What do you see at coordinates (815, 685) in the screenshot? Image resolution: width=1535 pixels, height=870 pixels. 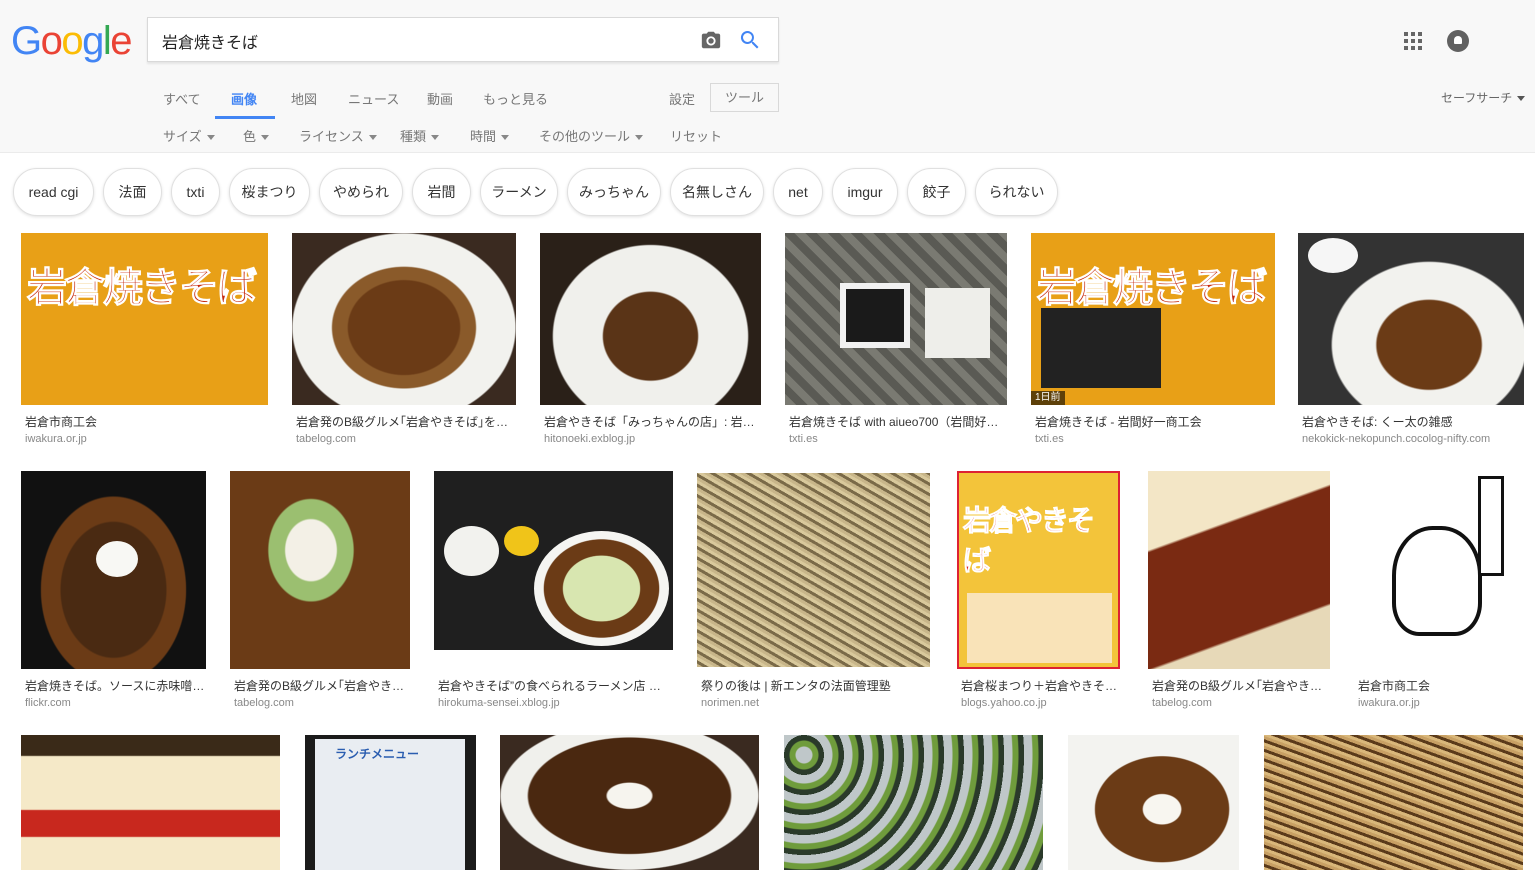 I see `result-title: 祭りの後は | 新エンタの法面管理塾` at bounding box center [815, 685].